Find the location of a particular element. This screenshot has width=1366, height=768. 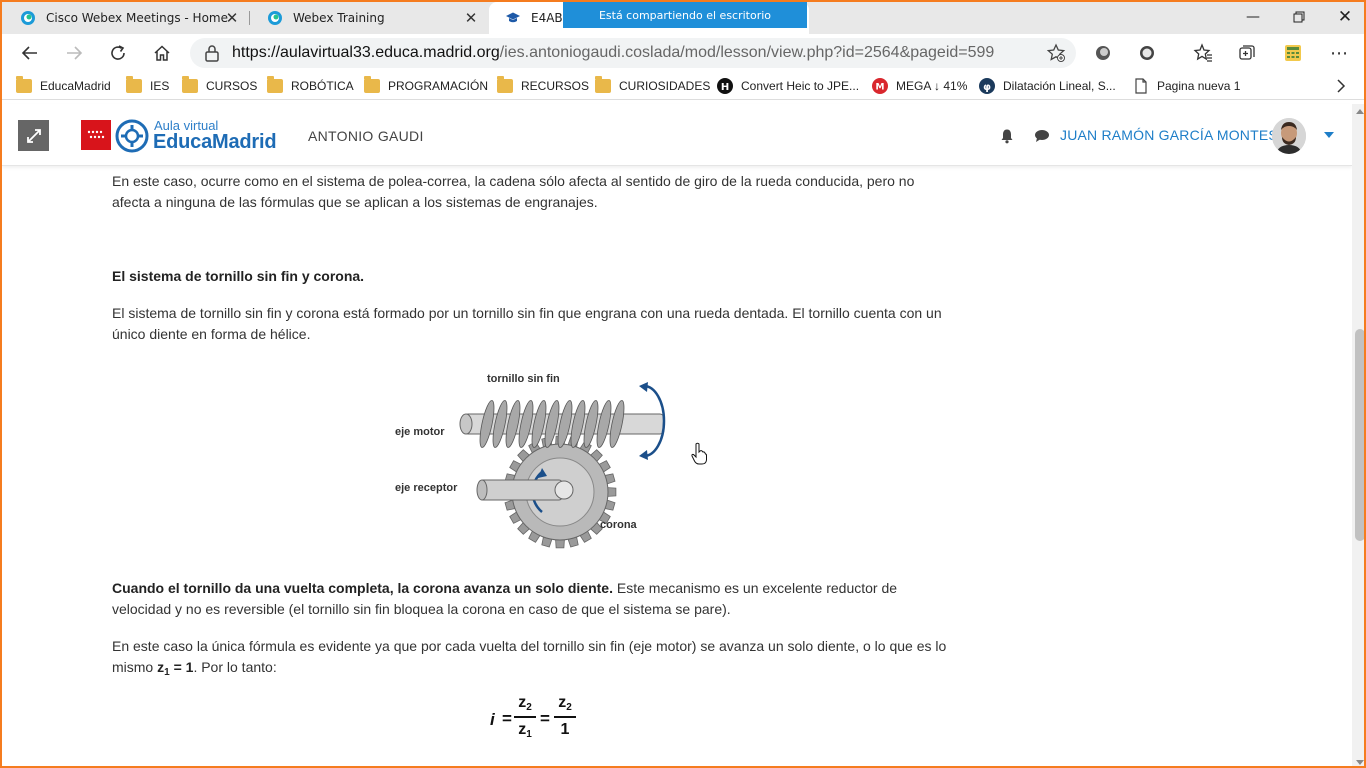

favorites-star-icon is located at coordinates (1202, 52).